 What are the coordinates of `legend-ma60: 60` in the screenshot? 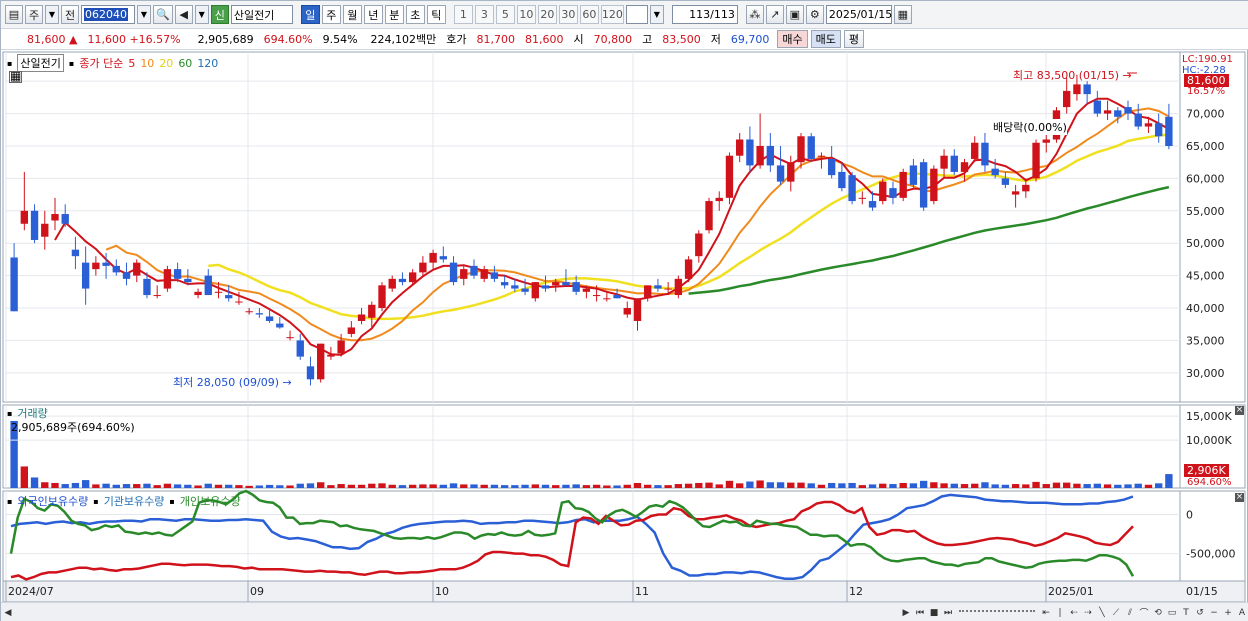 It's located at (185, 63).